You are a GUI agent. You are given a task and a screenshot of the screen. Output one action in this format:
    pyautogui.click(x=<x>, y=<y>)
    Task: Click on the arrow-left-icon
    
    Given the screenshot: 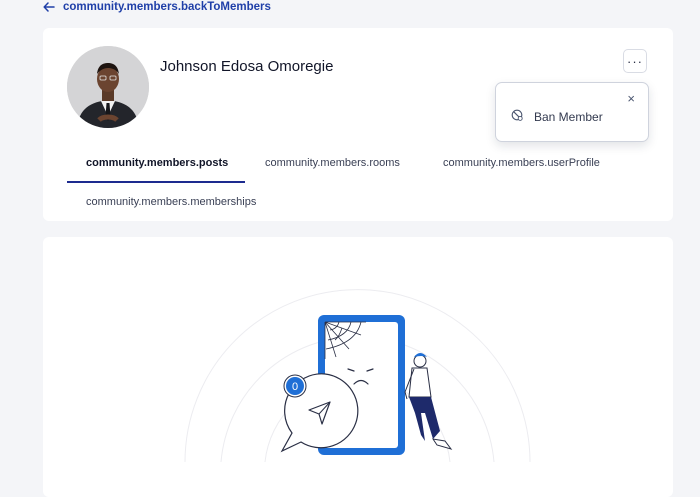 What is the action you would take?
    pyautogui.click(x=49, y=7)
    